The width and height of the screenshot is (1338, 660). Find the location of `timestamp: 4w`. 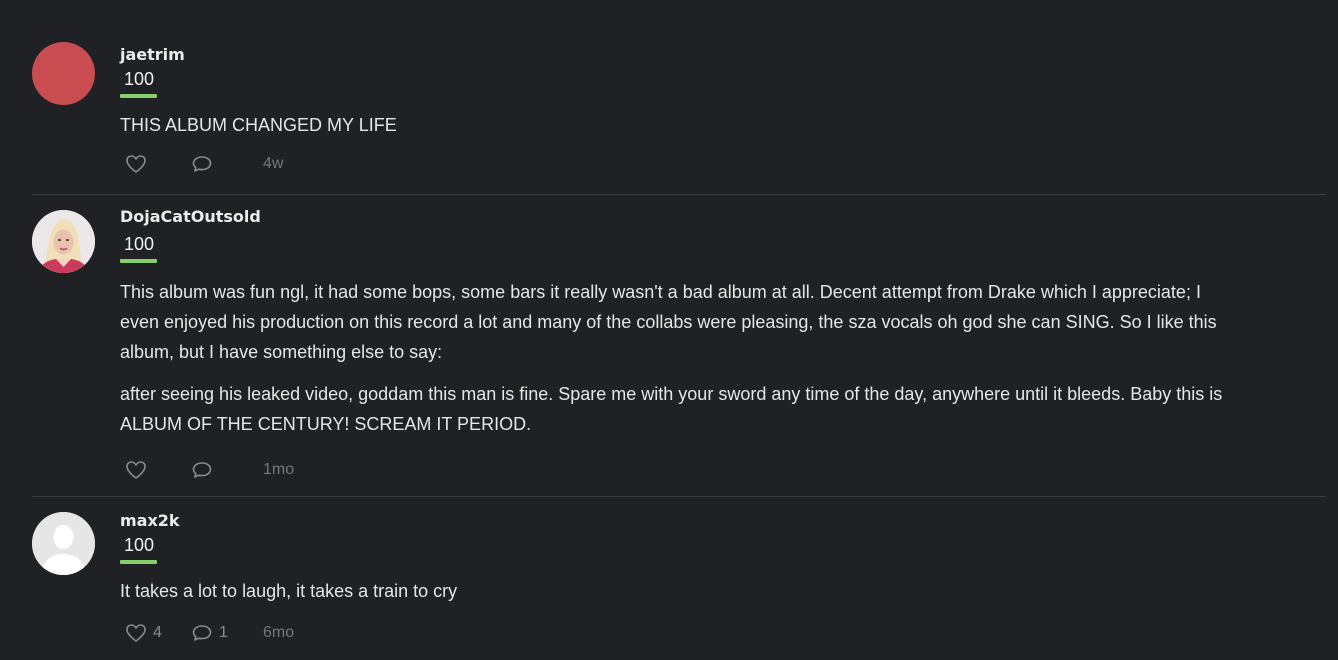

timestamp: 4w is located at coordinates (273, 163).